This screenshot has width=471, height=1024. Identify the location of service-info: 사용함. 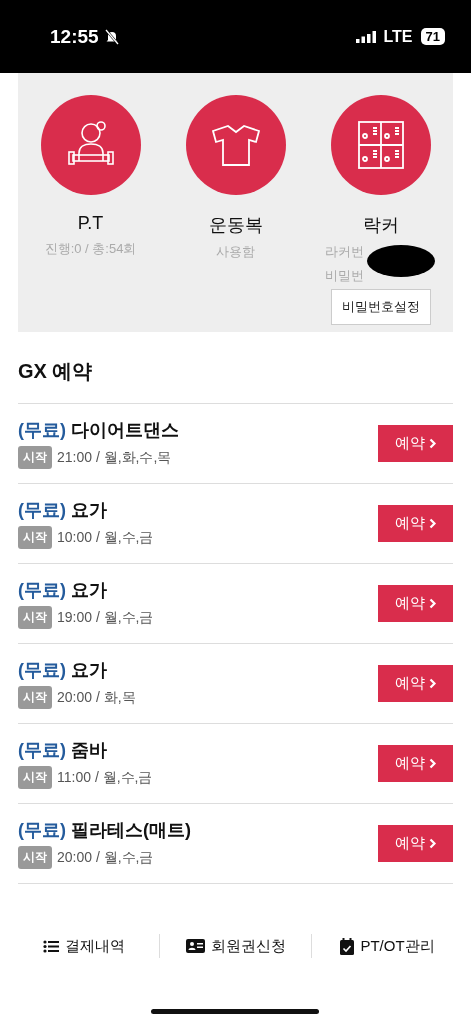
(235, 252).